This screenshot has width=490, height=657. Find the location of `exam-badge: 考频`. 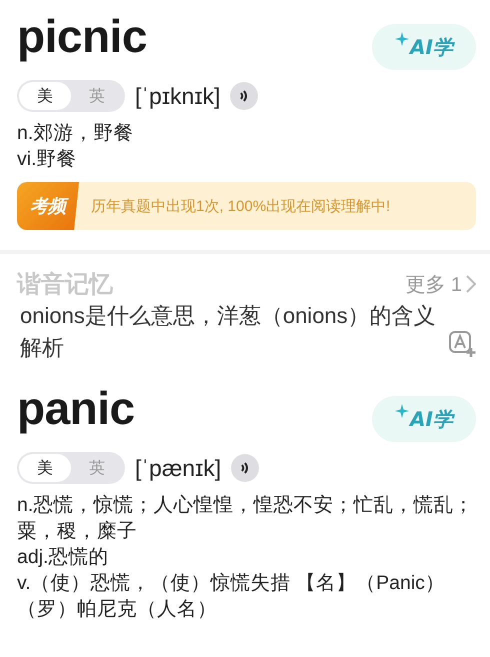

exam-badge: 考频 is located at coordinates (48, 206).